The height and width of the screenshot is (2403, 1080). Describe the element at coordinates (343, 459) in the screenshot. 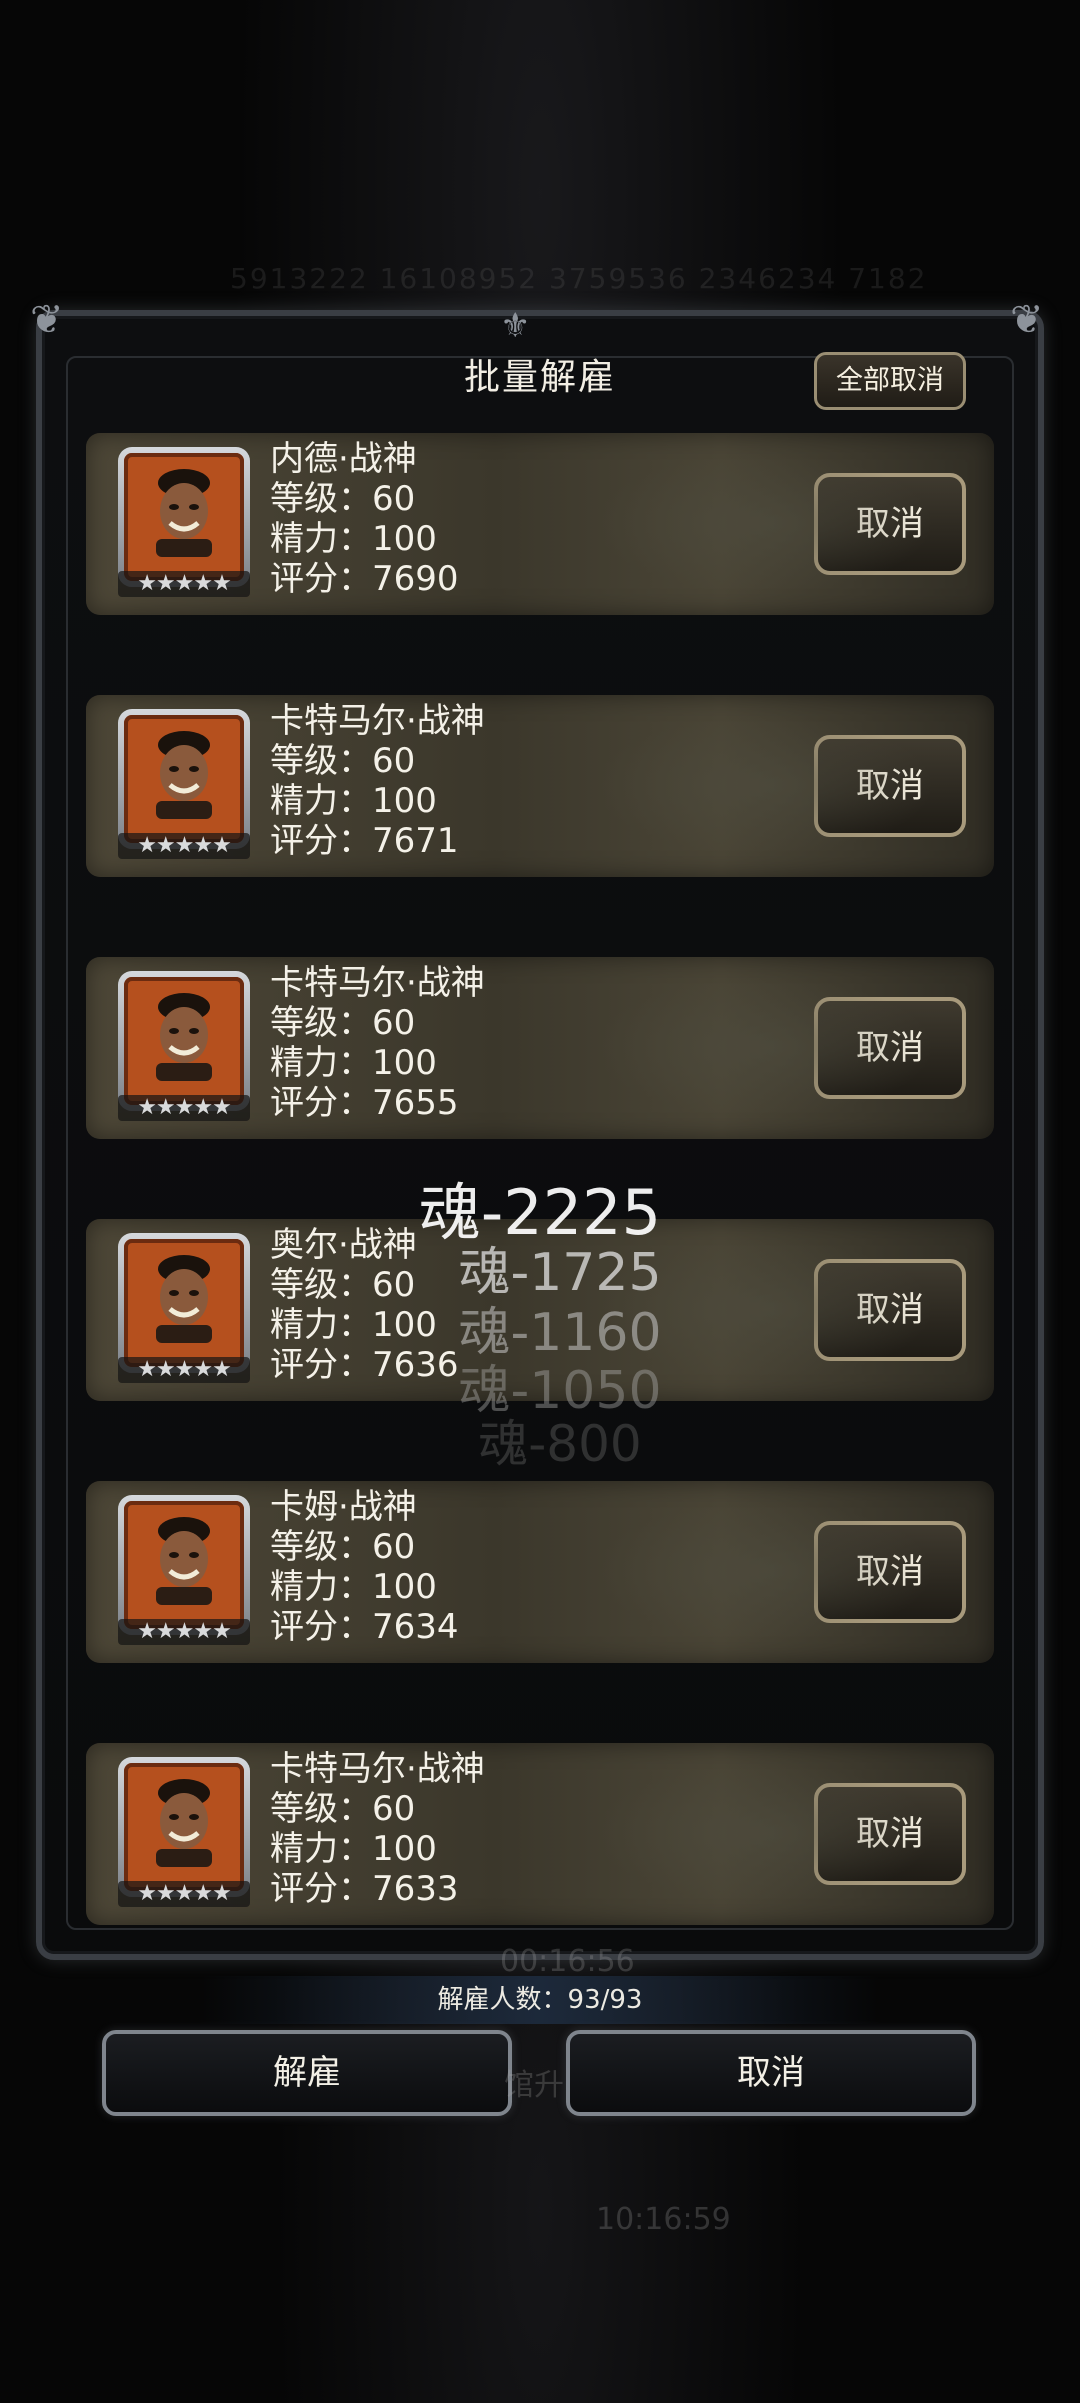

I see `hero-name: 内德·战神` at that location.